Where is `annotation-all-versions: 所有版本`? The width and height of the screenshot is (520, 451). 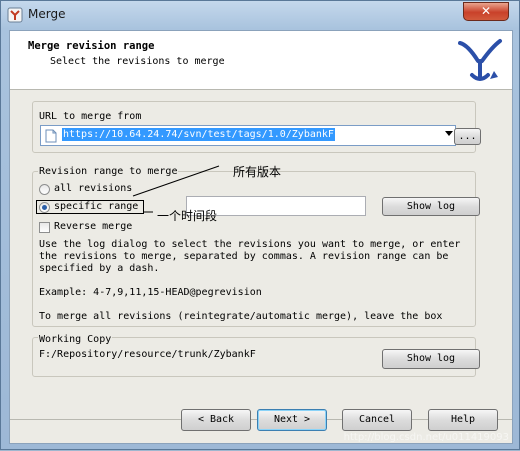 annotation-all-versions: 所有版本 is located at coordinates (257, 172).